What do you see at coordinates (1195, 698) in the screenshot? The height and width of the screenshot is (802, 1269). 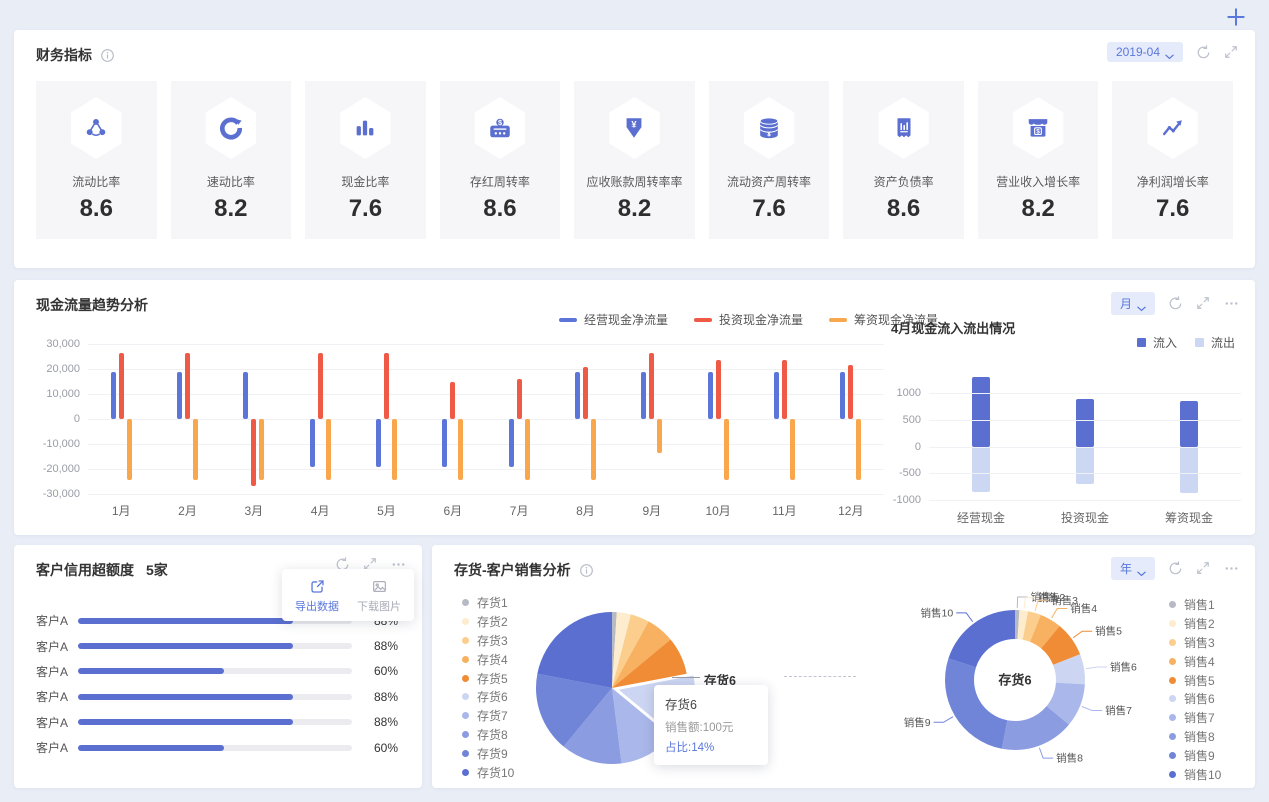 I see `legend-item-6: 销售6` at bounding box center [1195, 698].